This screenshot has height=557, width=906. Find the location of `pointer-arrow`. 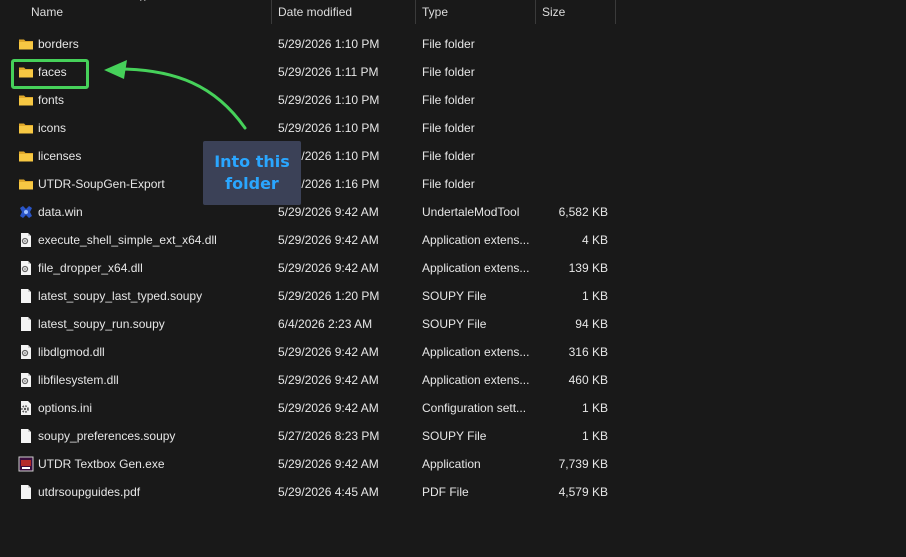

pointer-arrow is located at coordinates (175, 95).